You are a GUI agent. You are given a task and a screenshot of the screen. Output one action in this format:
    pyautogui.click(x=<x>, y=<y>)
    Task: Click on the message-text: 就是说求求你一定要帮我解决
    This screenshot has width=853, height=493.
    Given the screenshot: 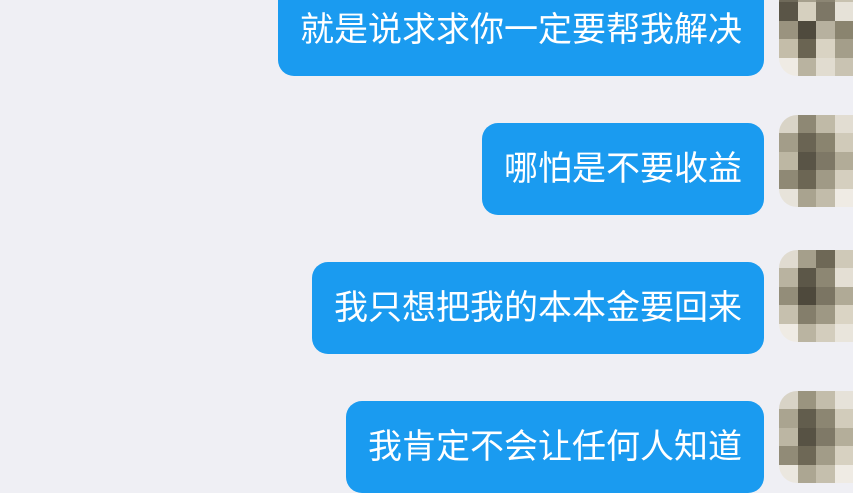 What is the action you would take?
    pyautogui.click(x=521, y=30)
    